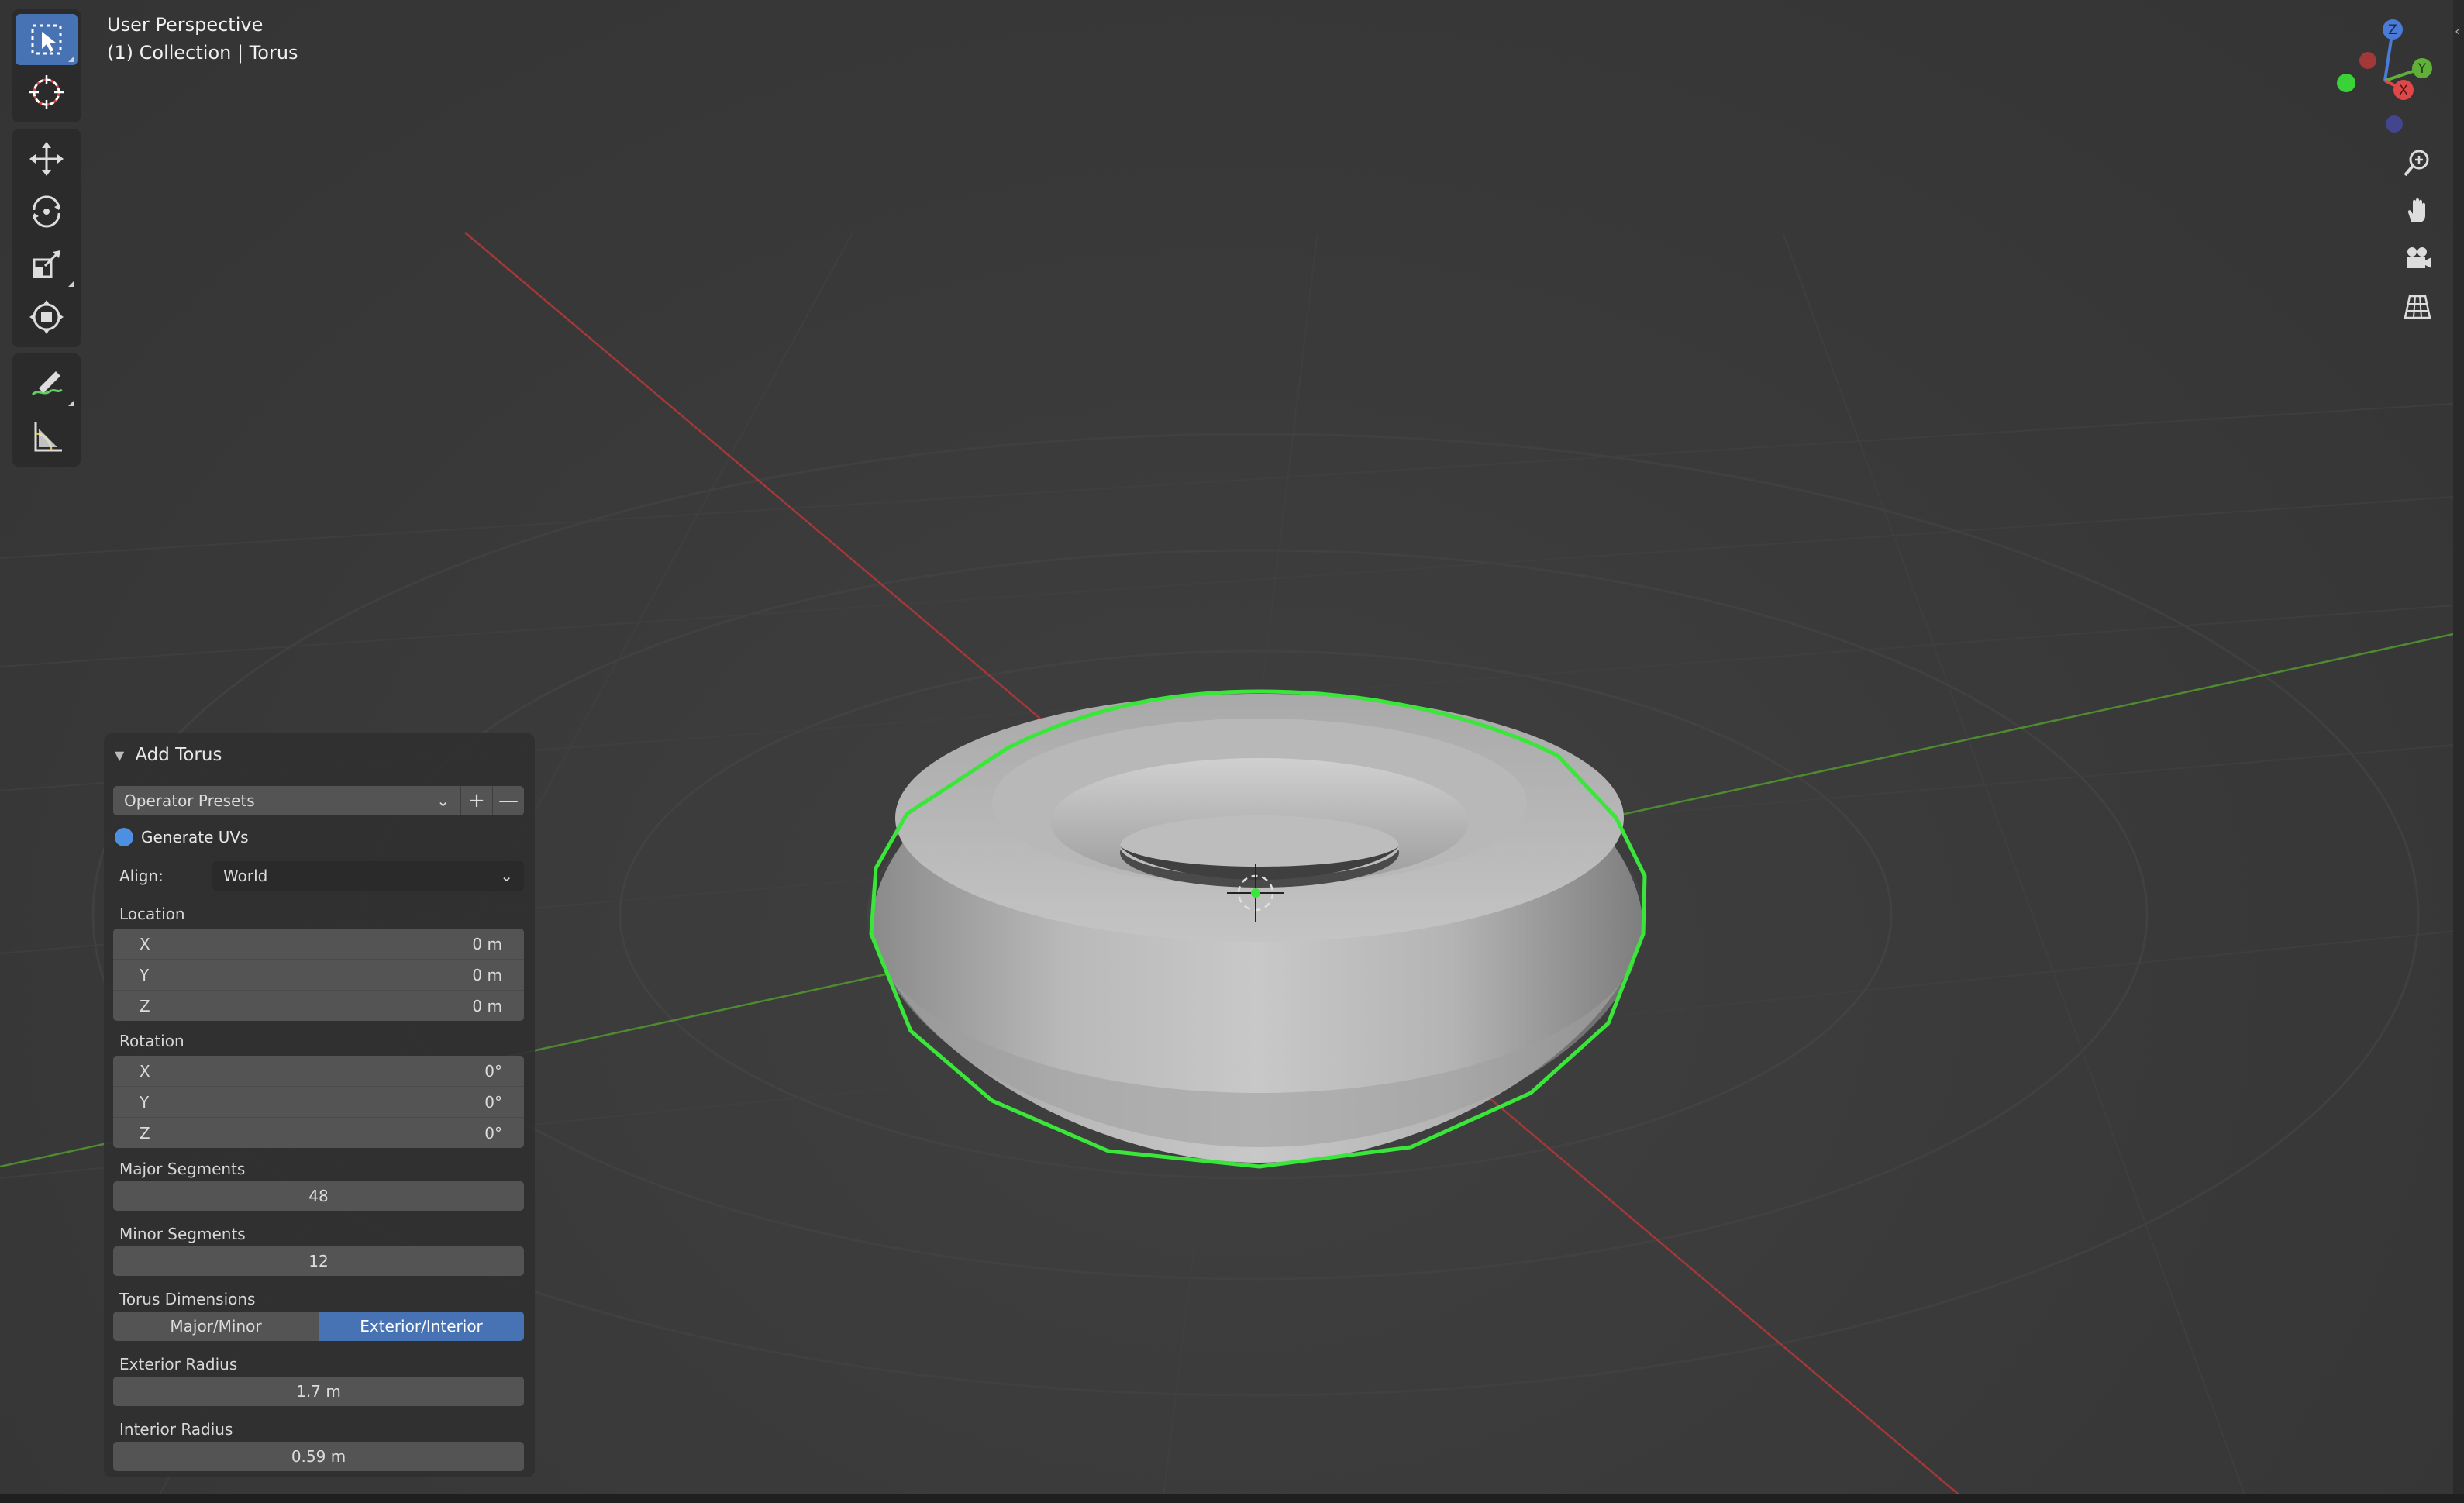  What do you see at coordinates (202, 39) in the screenshot?
I see `view-info: User Perspective (1) Collection | Torus` at bounding box center [202, 39].